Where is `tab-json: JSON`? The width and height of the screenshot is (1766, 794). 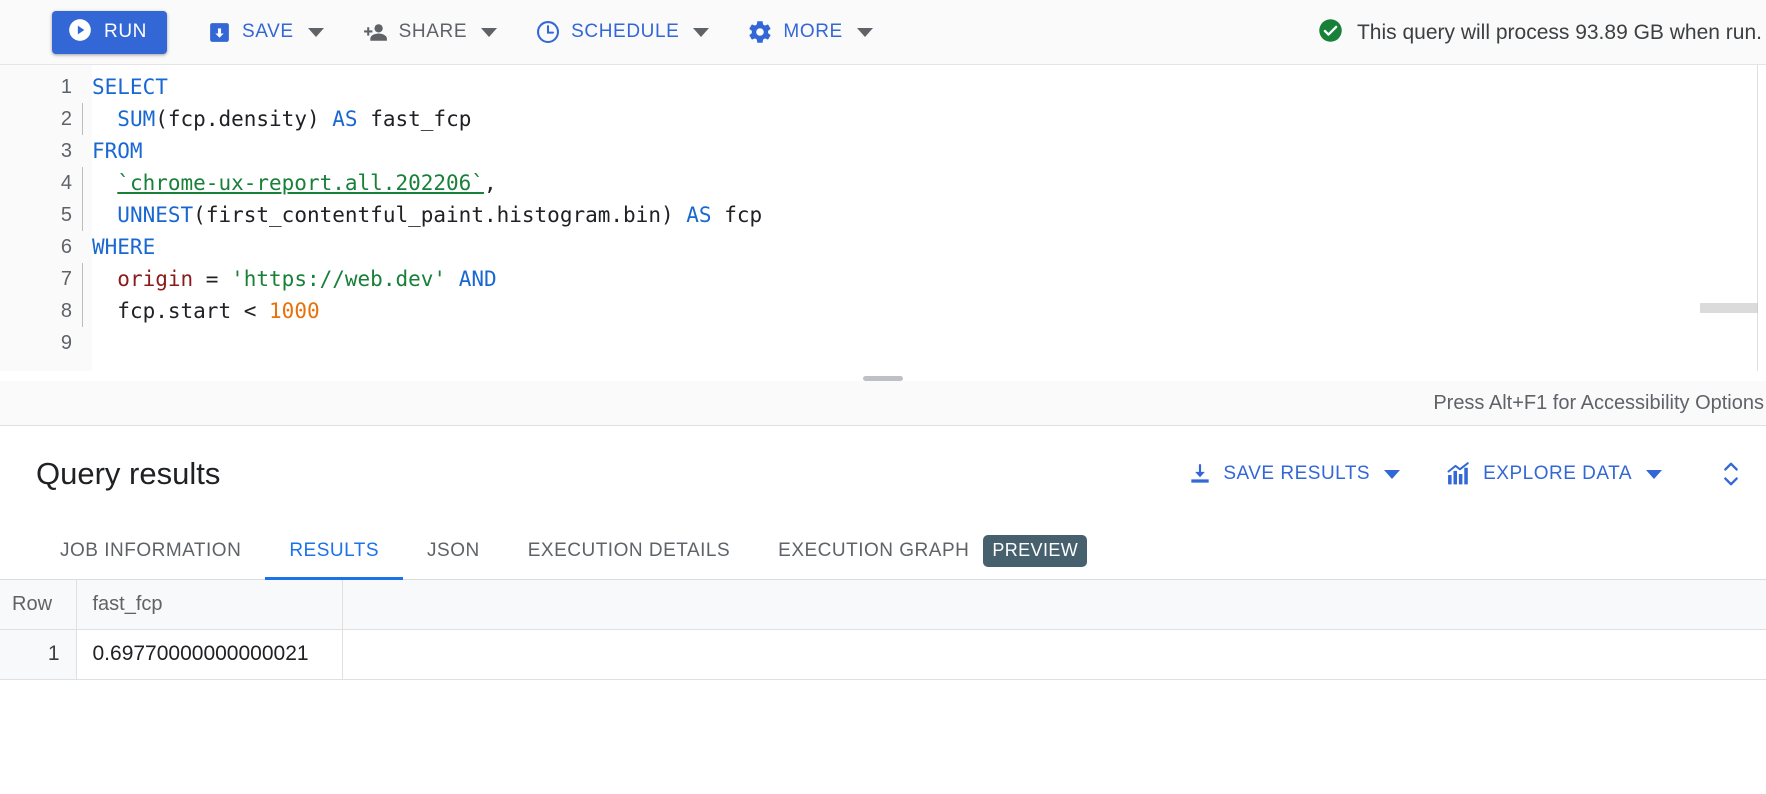
tab-json: JSON is located at coordinates (453, 550).